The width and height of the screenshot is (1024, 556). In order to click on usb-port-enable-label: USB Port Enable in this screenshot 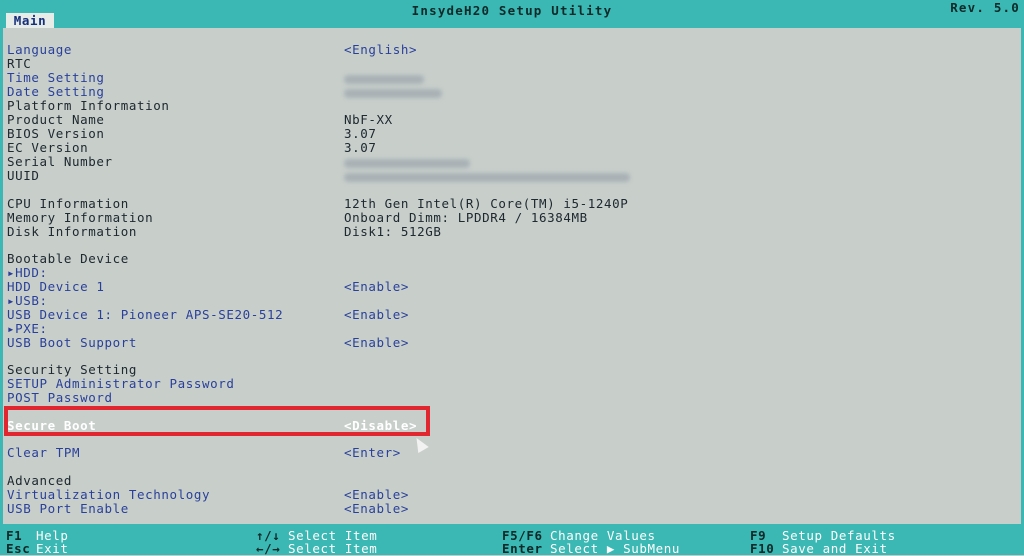, I will do `click(68, 508)`.